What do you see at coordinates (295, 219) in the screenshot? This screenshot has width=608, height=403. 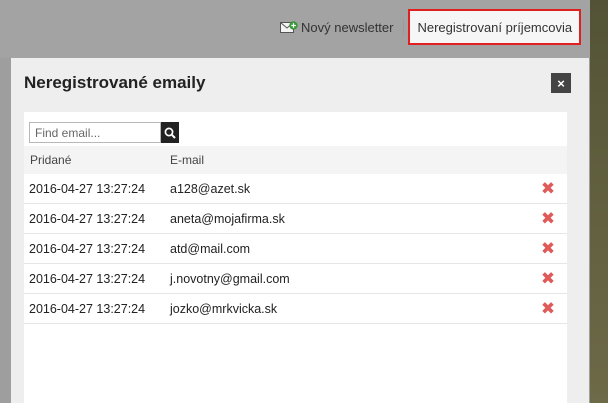 I see `table-row: 2016-04-27 13:27:24 aneta@mojafirma.sk ✖` at bounding box center [295, 219].